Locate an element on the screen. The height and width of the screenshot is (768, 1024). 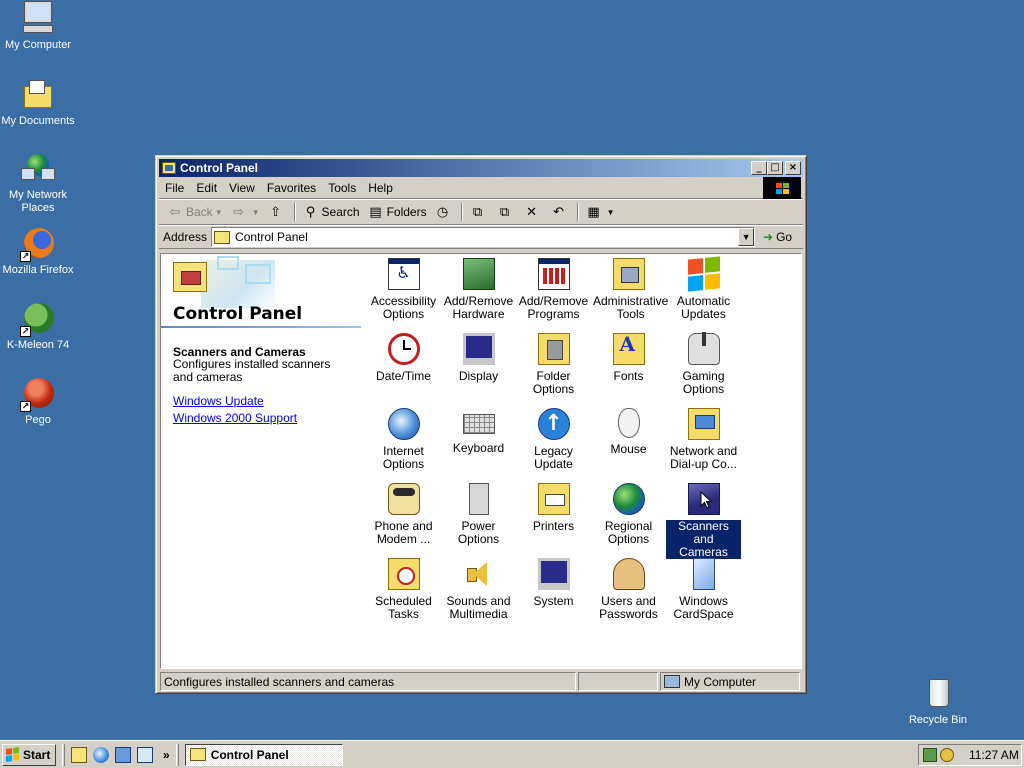
menu-file: File is located at coordinates (174, 188).